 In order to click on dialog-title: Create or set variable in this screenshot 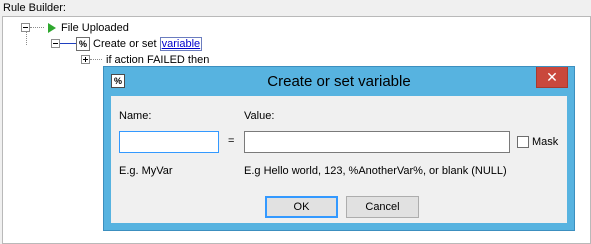, I will do `click(339, 81)`.